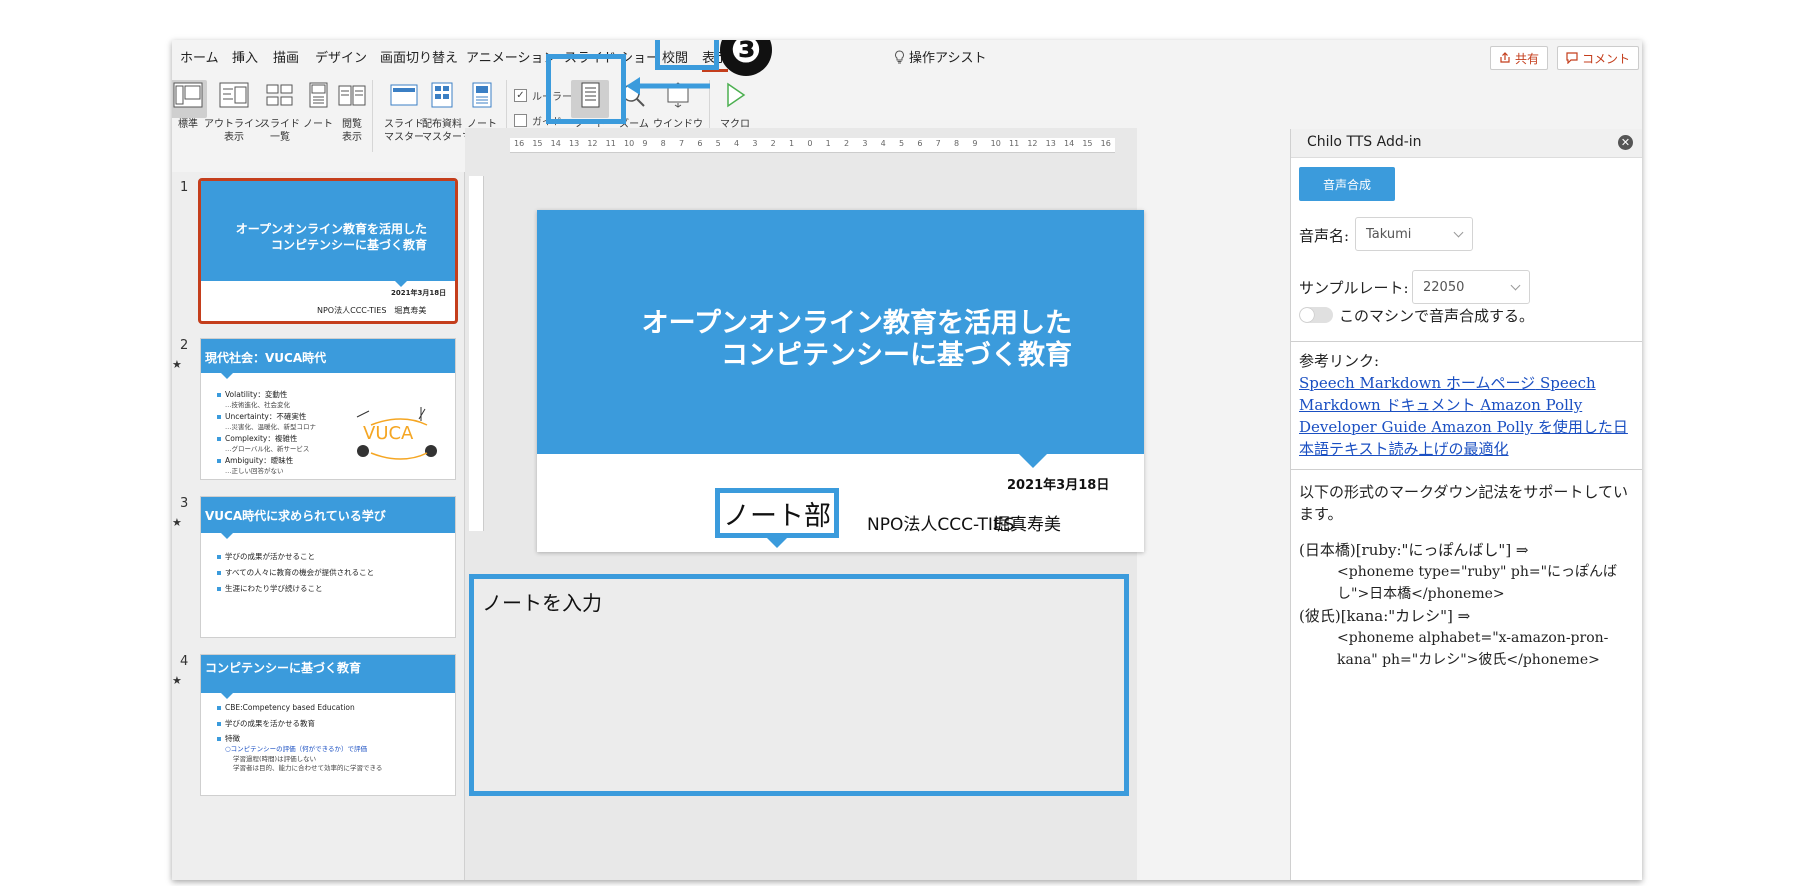  Describe the element at coordinates (700, 143) in the screenshot. I see `ruler-tick: 6` at that location.